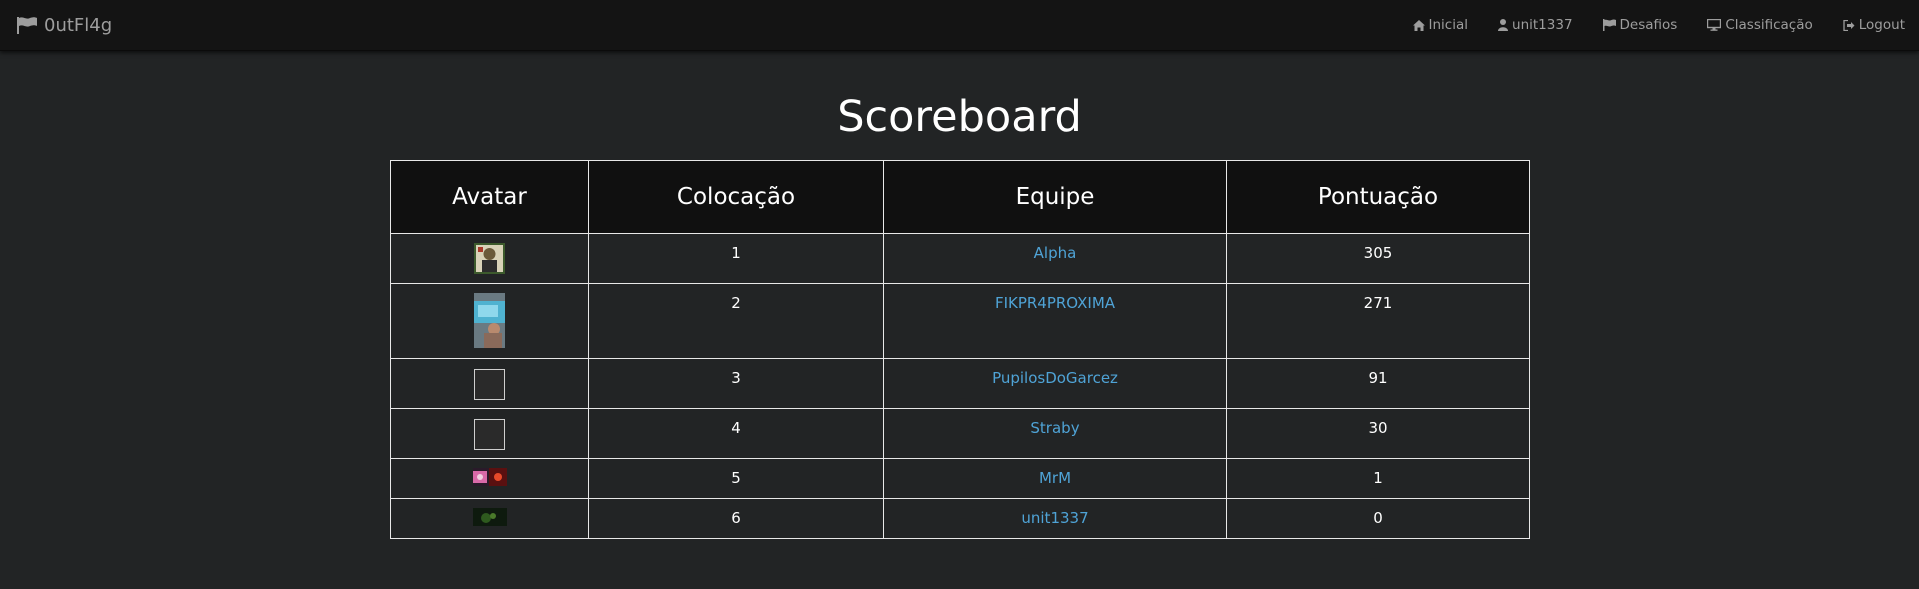 This screenshot has width=1919, height=589. I want to click on team-link: FIKPR4PROXIMA, so click(1055, 303).